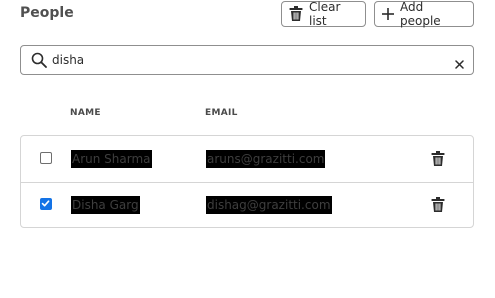 The width and height of the screenshot is (495, 298). What do you see at coordinates (266, 159) in the screenshot?
I see `person-email: aruns@grazitti.com` at bounding box center [266, 159].